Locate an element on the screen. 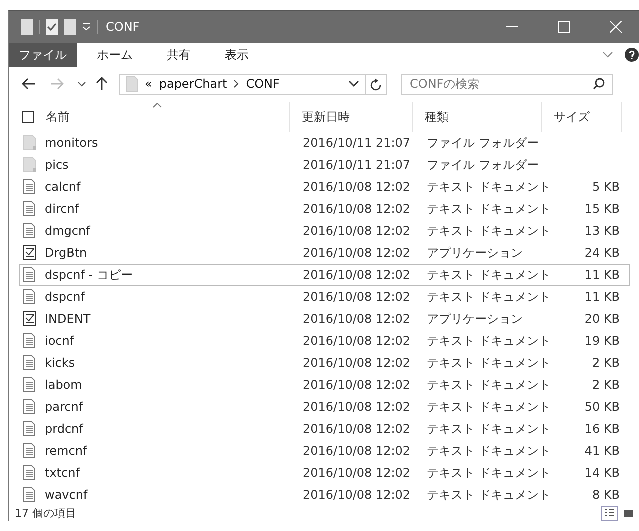  column-header: 更新日時 is located at coordinates (351, 117).